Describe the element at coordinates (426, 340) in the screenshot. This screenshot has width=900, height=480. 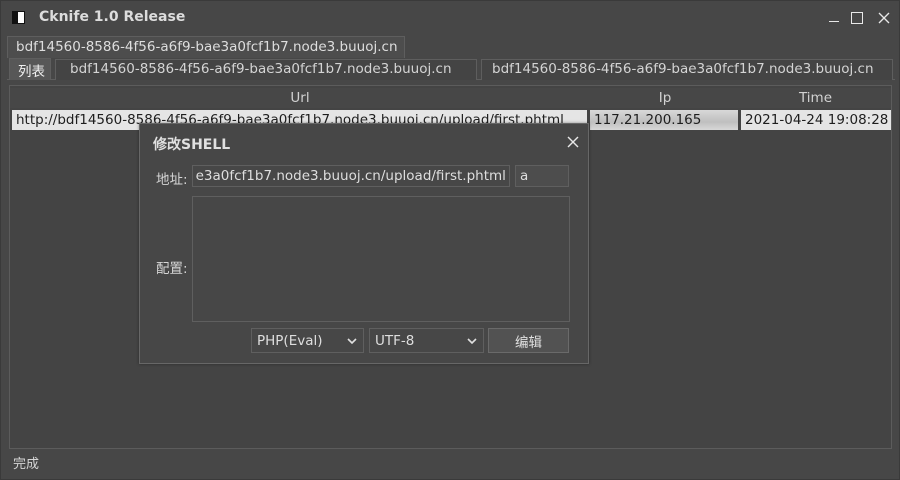
I see `encoding-select: UTF-8` at that location.